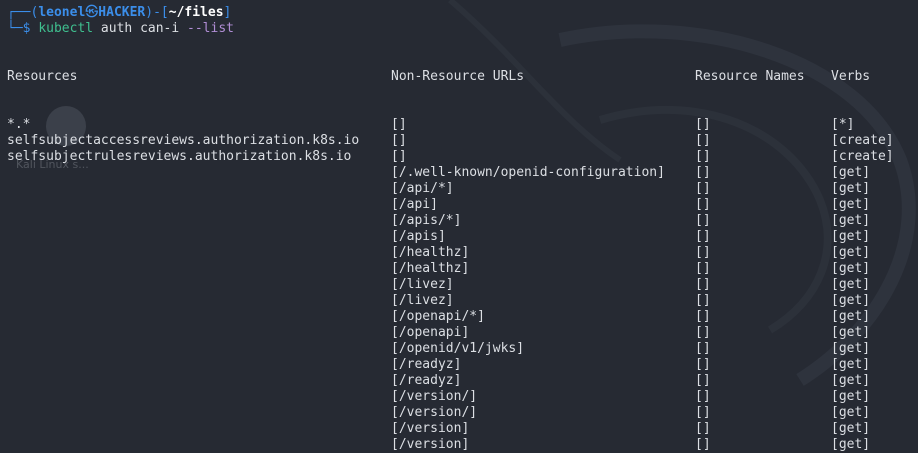 This screenshot has width=918, height=453. Describe the element at coordinates (434, 412) in the screenshot. I see `non-resource-url-cell: [/version/]` at that location.